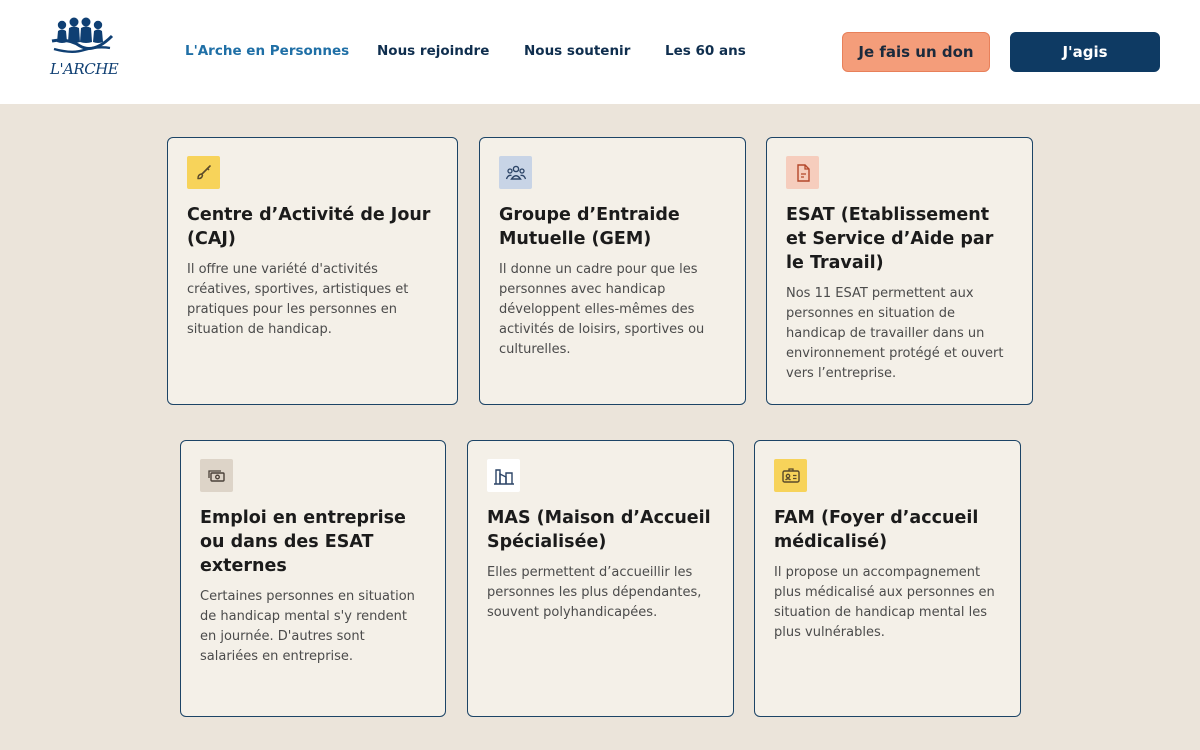  What do you see at coordinates (577, 51) in the screenshot?
I see `nav-item-nous-soutenir: Nous soutenir` at bounding box center [577, 51].